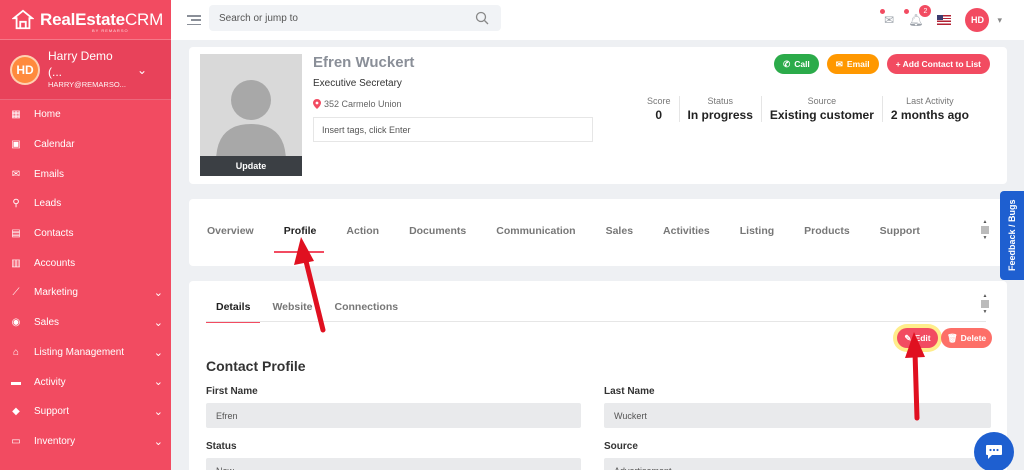  Describe the element at coordinates (904, 235) in the screenshot. I see `tab-support: Support` at that location.